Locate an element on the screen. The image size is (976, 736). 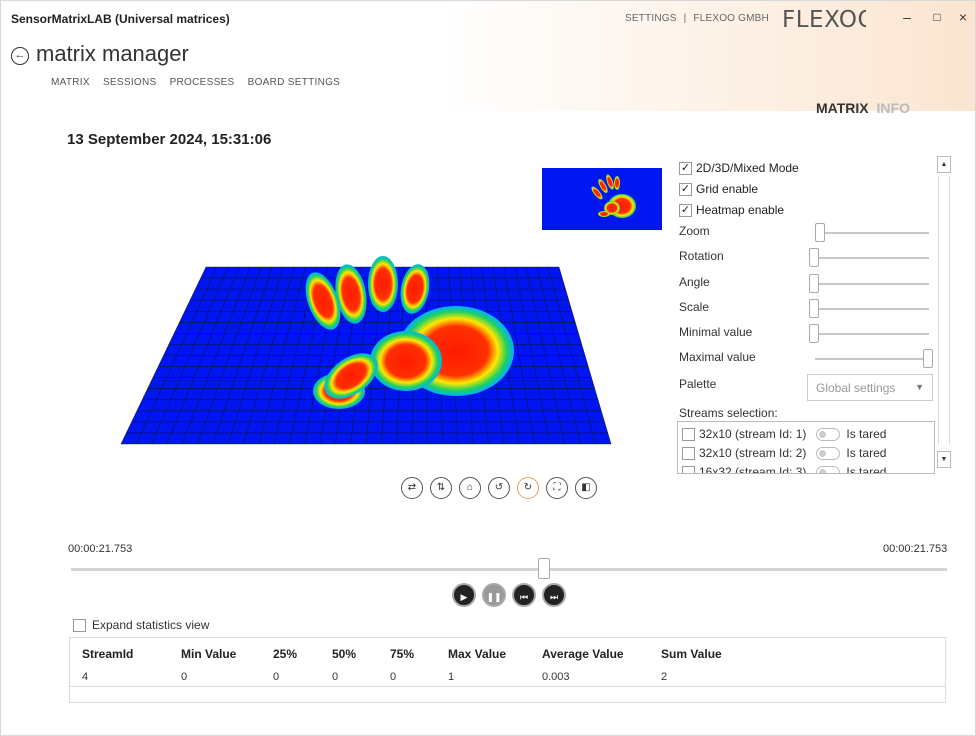
view-tabs: MATRIX INFO is located at coordinates (863, 108).